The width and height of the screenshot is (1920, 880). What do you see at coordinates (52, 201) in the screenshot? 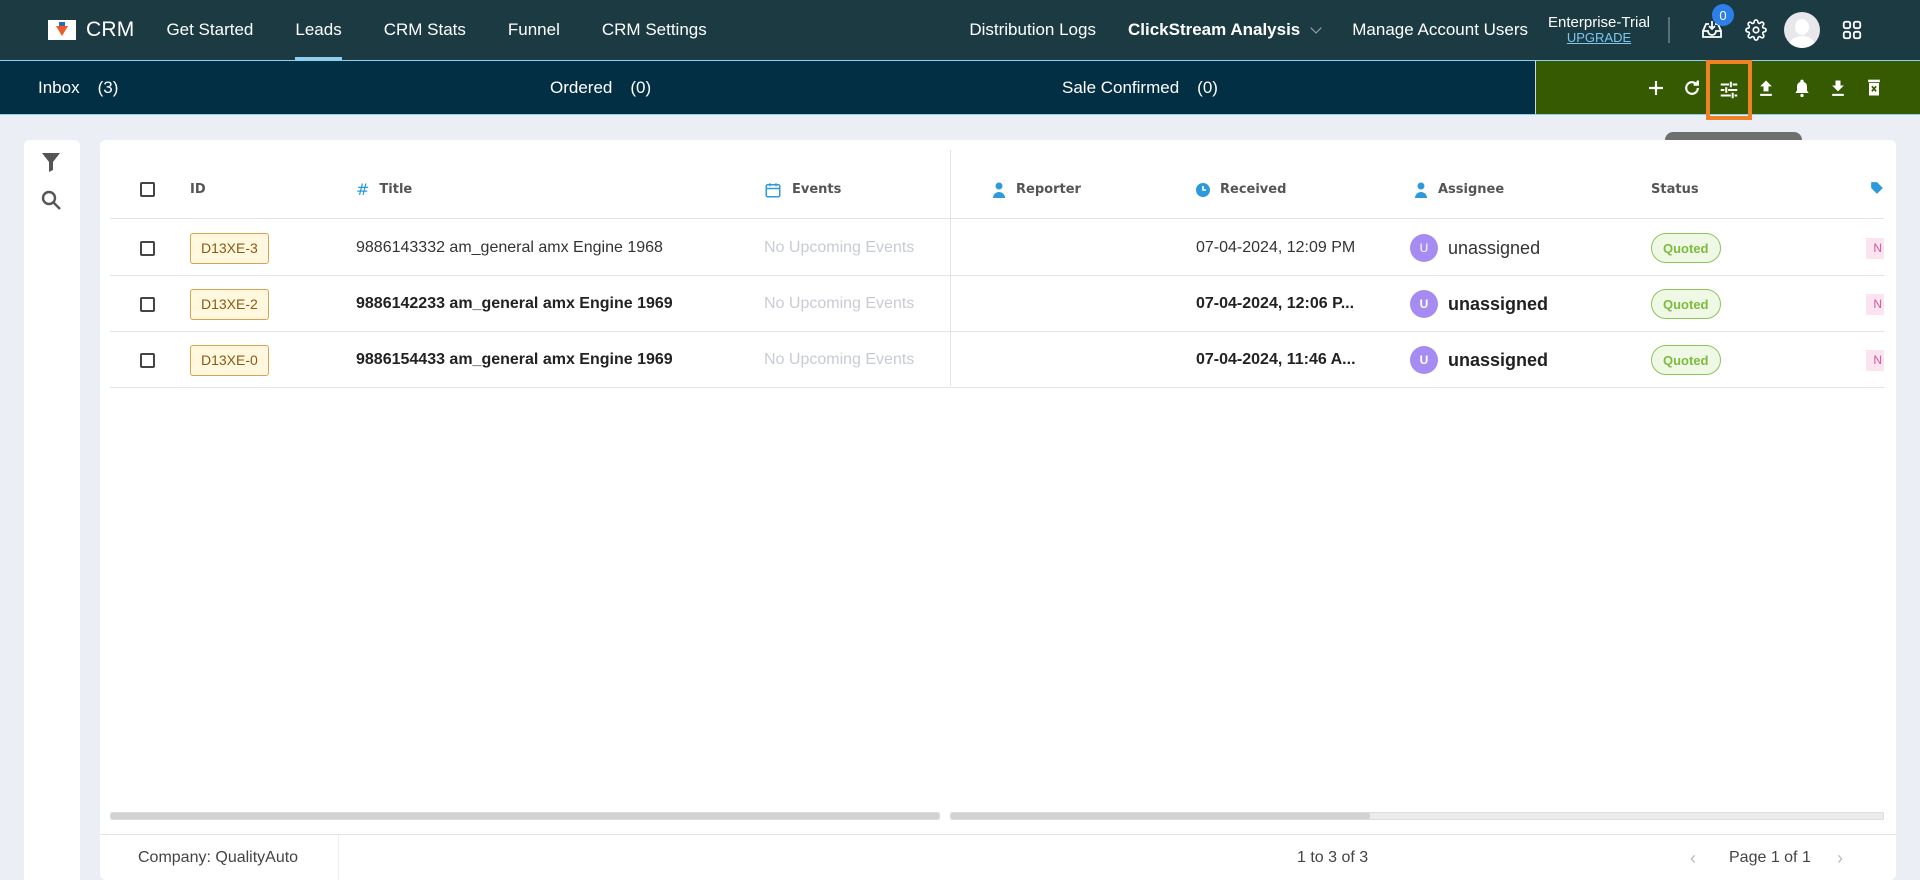
I see `search-button` at bounding box center [52, 201].